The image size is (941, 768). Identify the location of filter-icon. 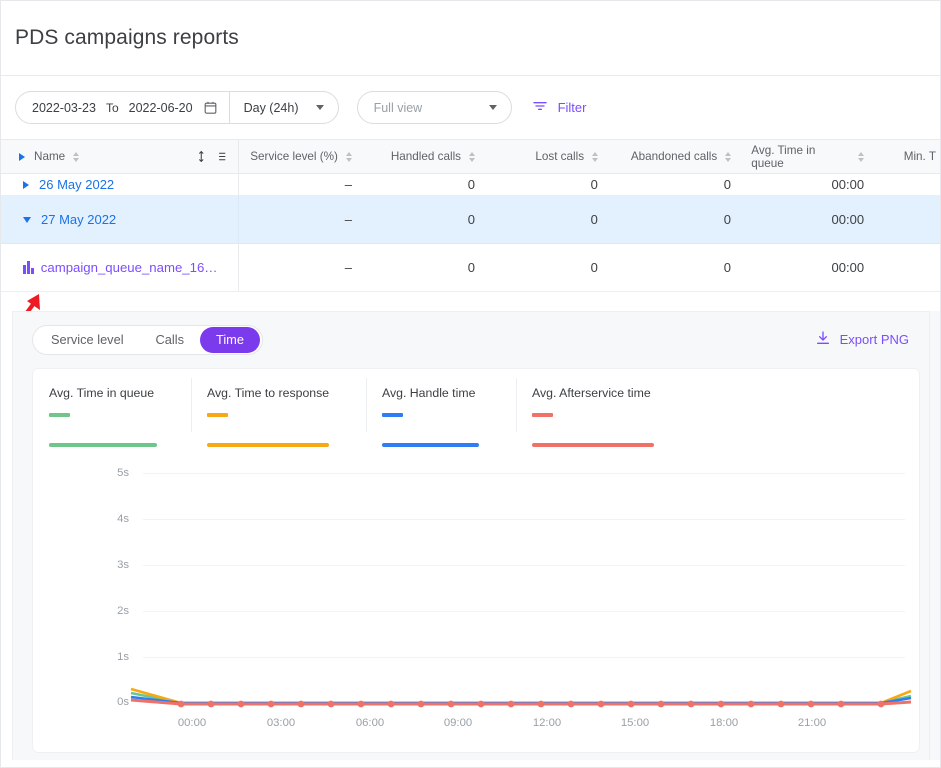
(540, 107).